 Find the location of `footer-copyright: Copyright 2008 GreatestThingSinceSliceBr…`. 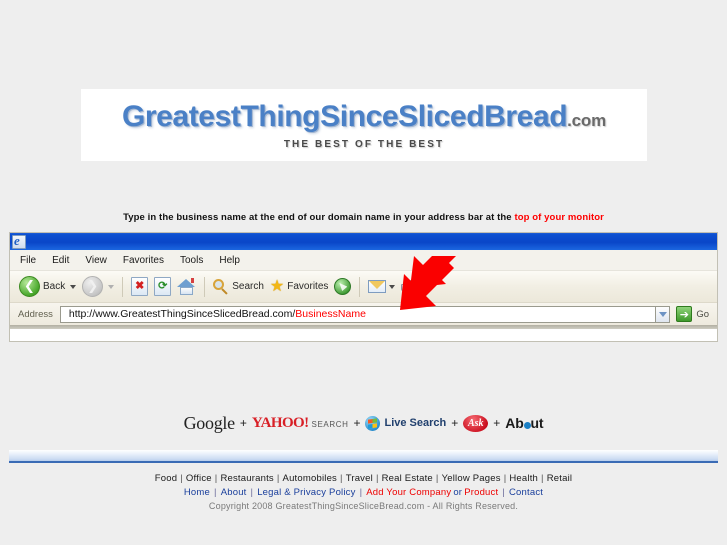

footer-copyright: Copyright 2008 GreatestThingSinceSliceBr… is located at coordinates (363, 506).